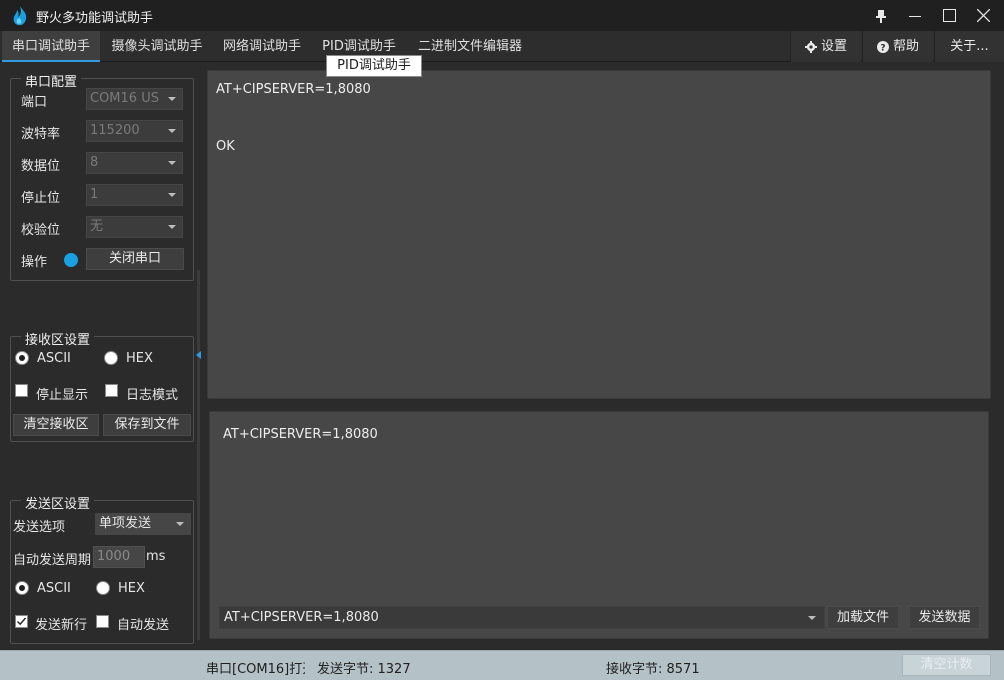 The image size is (1004, 680). What do you see at coordinates (61, 625) in the screenshot?
I see `send-newline-label: 发送新行` at bounding box center [61, 625].